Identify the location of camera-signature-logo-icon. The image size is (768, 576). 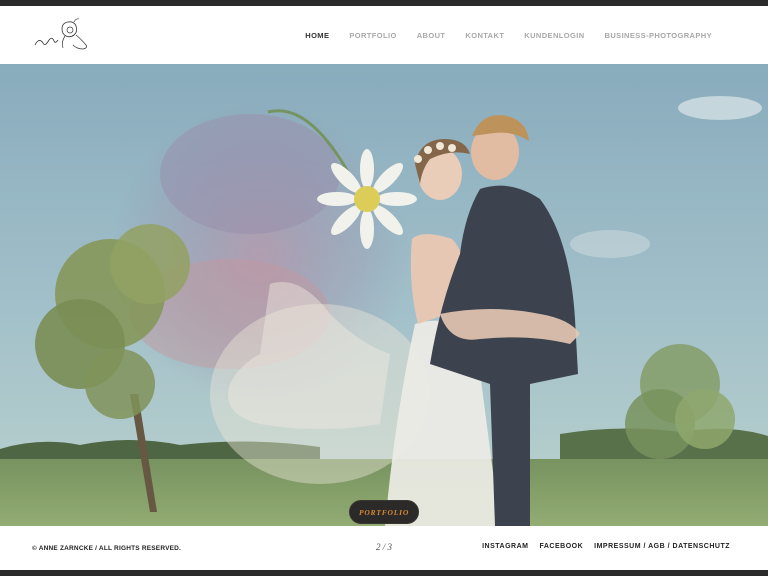
(60, 34).